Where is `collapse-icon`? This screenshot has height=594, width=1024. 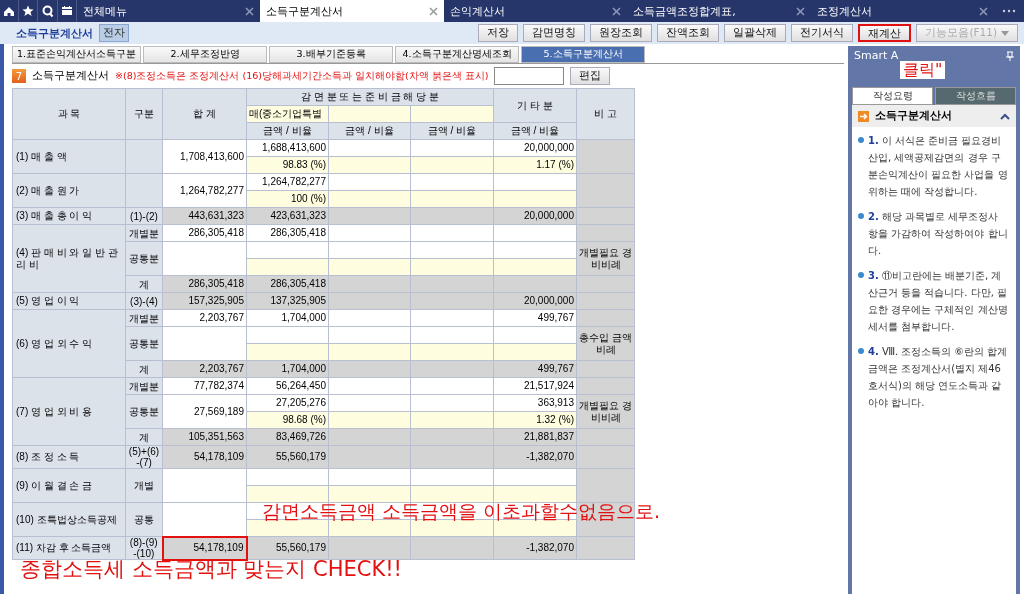 collapse-icon is located at coordinates (1005, 116).